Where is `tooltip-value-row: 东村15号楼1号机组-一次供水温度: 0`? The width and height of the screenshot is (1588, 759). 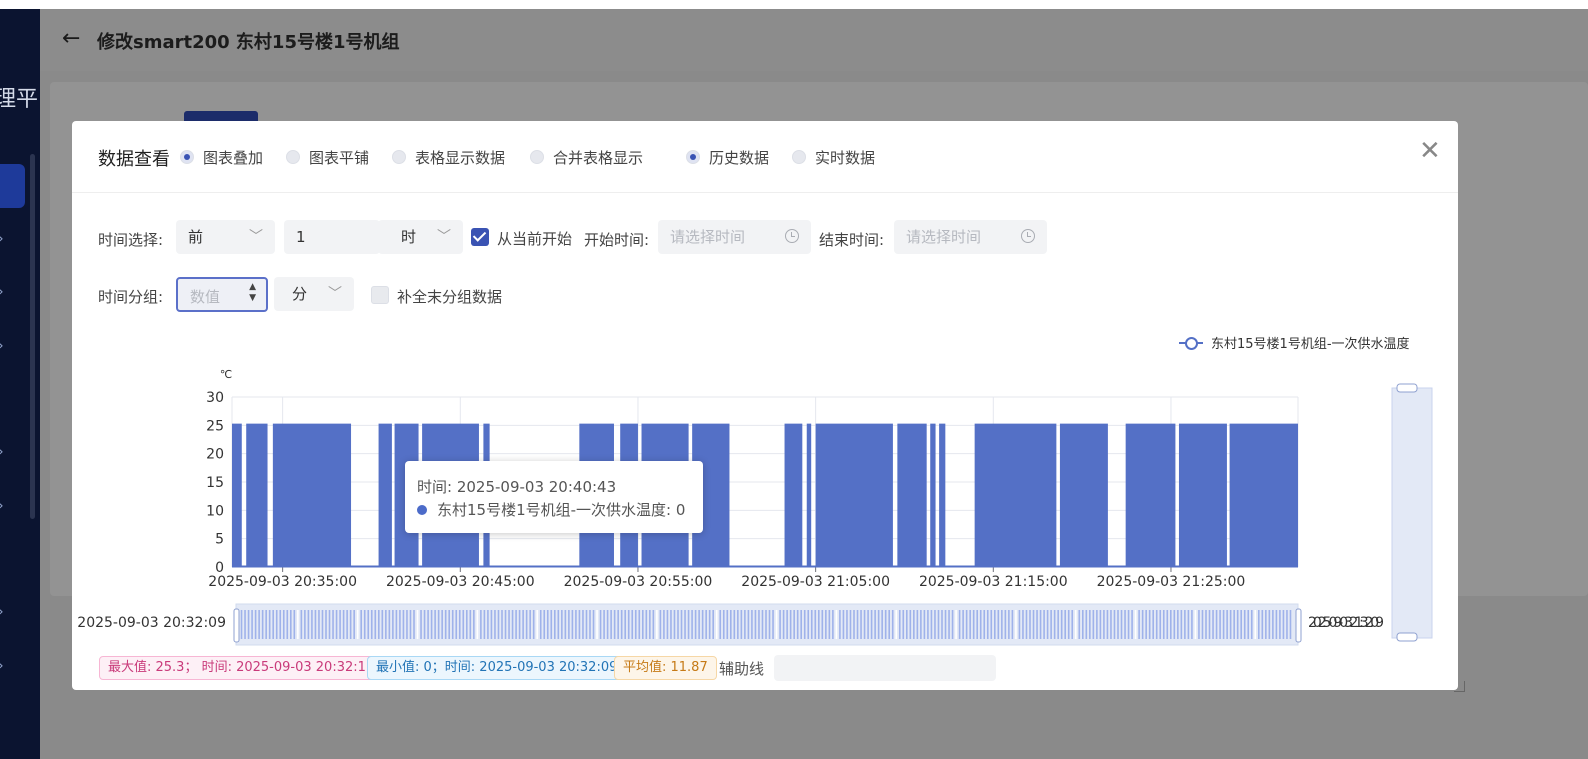
tooltip-value-row: 东村15号楼1号机组-一次供水温度: 0 is located at coordinates (551, 509).